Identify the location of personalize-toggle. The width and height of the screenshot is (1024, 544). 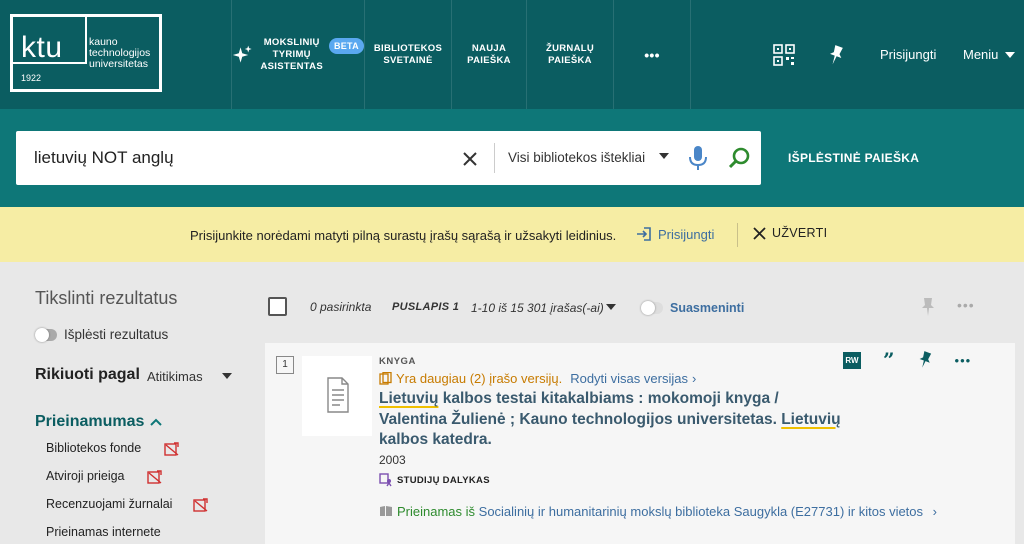
(652, 308).